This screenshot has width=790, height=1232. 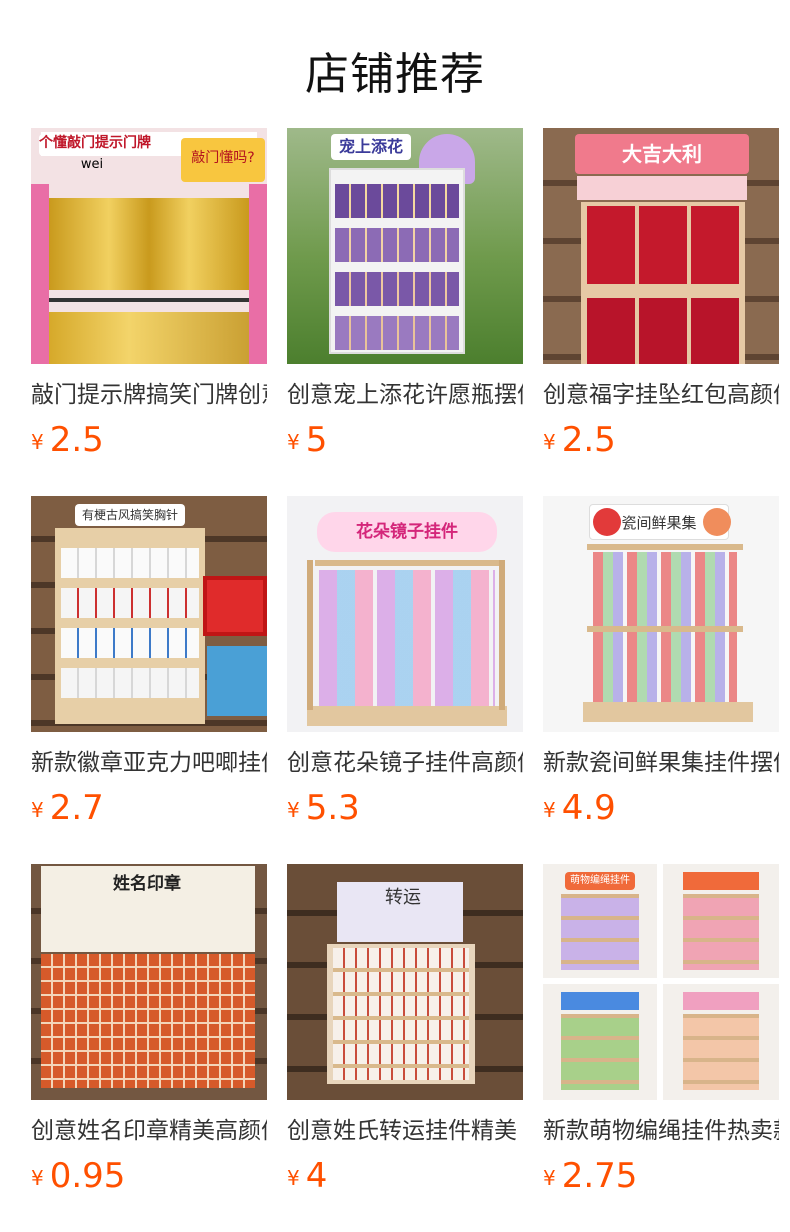 What do you see at coordinates (662, 154) in the screenshot?
I see `product-sign-text: 大吉大利` at bounding box center [662, 154].